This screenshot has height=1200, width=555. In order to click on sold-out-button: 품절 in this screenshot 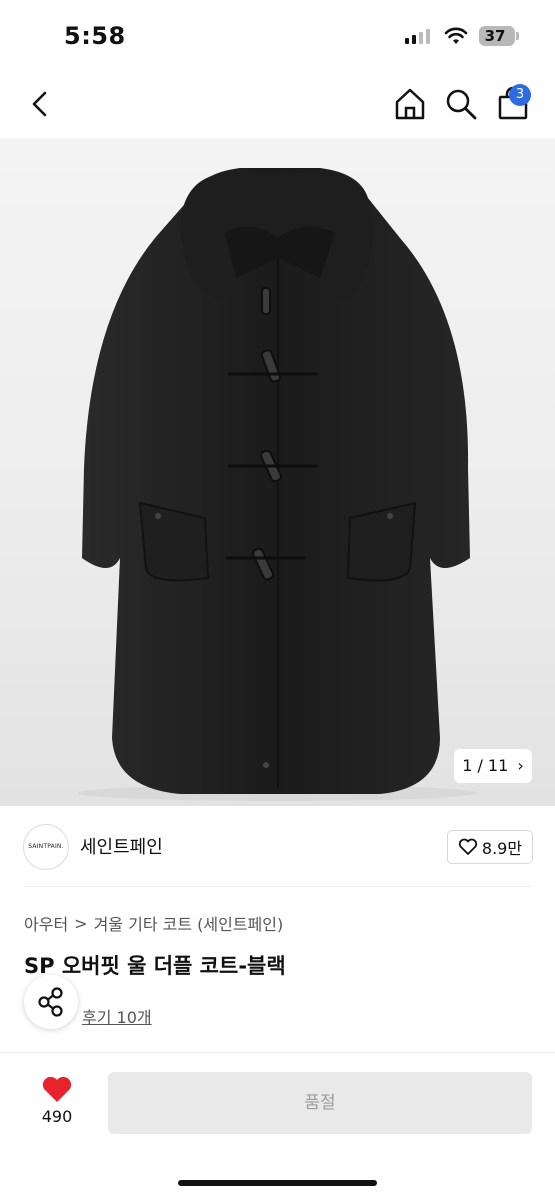, I will do `click(320, 1103)`.